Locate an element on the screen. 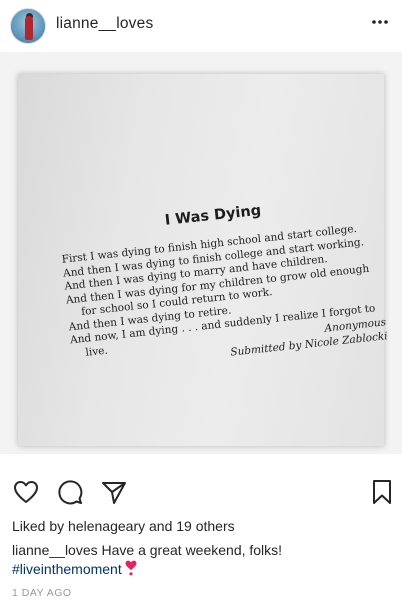 The width and height of the screenshot is (402, 605). likes-summary: Liked by helenageary and 19 others is located at coordinates (123, 526).